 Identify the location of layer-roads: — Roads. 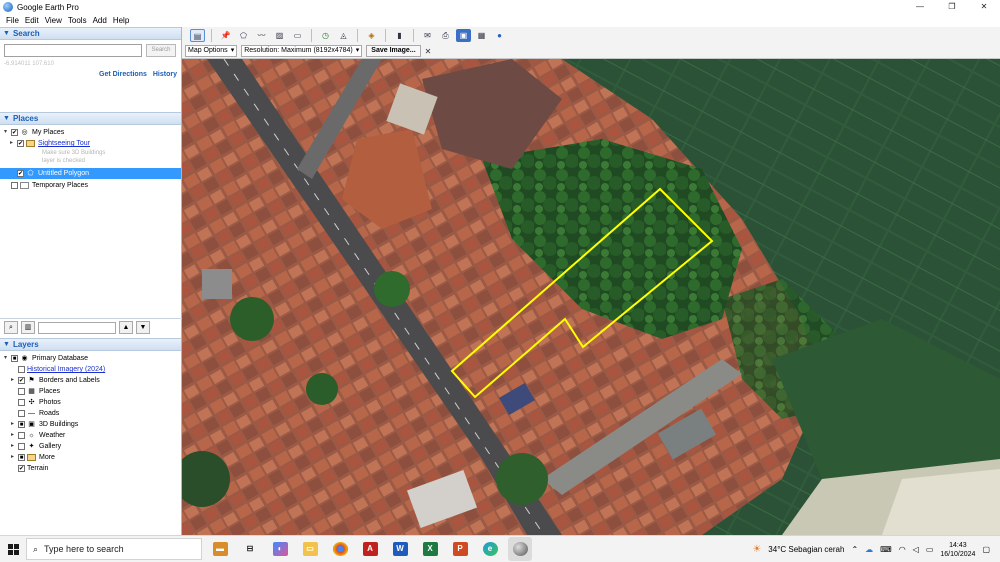
(34, 413).